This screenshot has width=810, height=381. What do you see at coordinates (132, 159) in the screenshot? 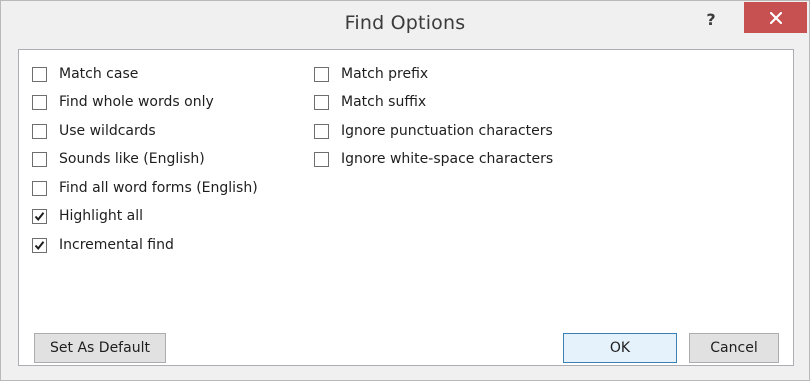
I see `sounds-like-label: Sounds like (English)` at bounding box center [132, 159].